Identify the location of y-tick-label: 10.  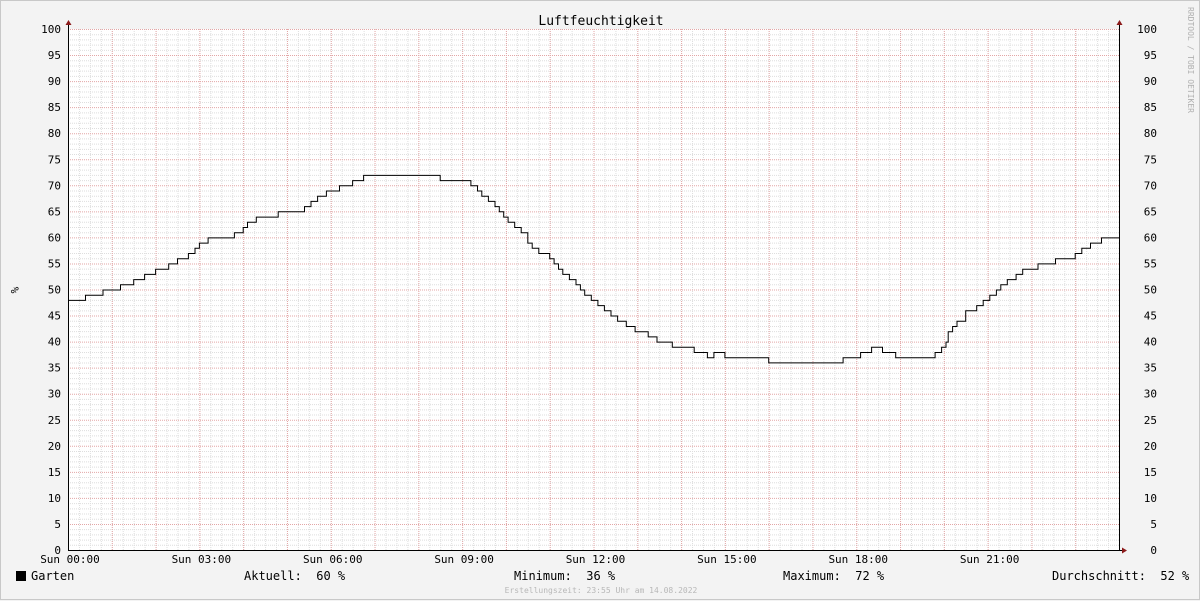
(54, 498).